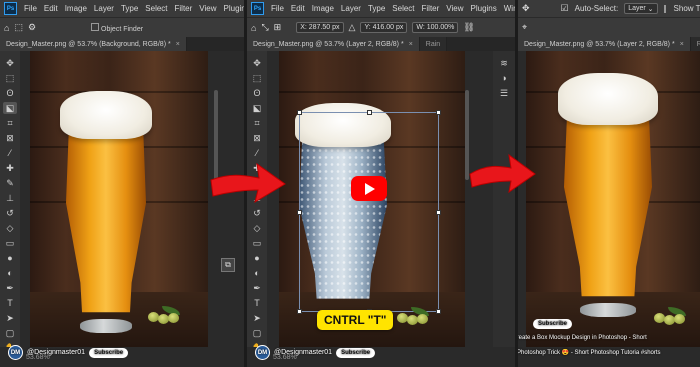 Image resolution: width=700 pixels, height=367 pixels. What do you see at coordinates (369, 212) in the screenshot?
I see `free-transform-box` at bounding box center [369, 212].